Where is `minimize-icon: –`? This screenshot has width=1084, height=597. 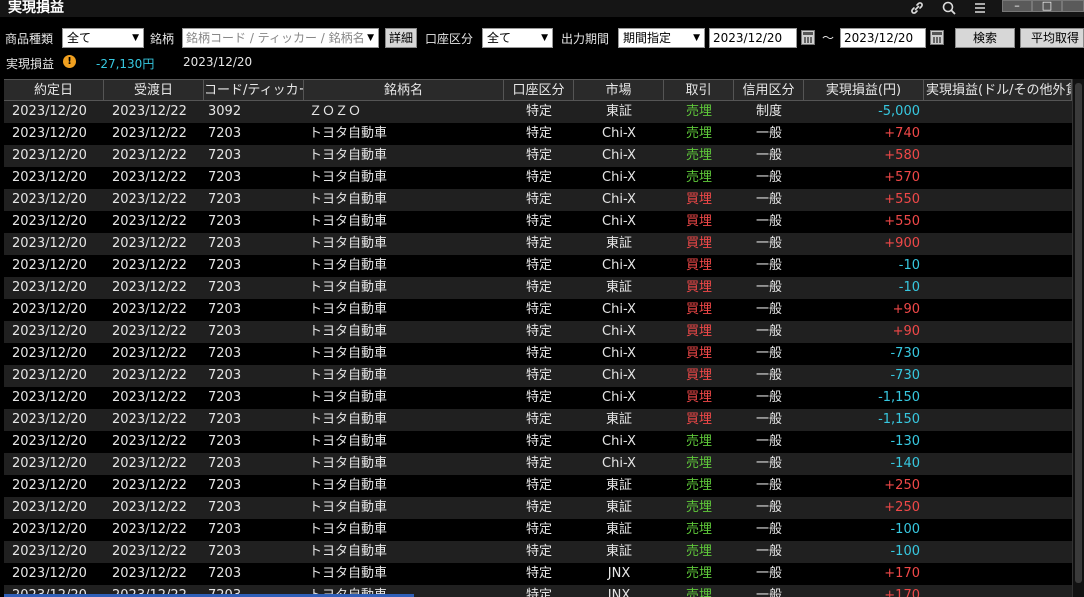
minimize-icon: – is located at coordinates (1017, 6).